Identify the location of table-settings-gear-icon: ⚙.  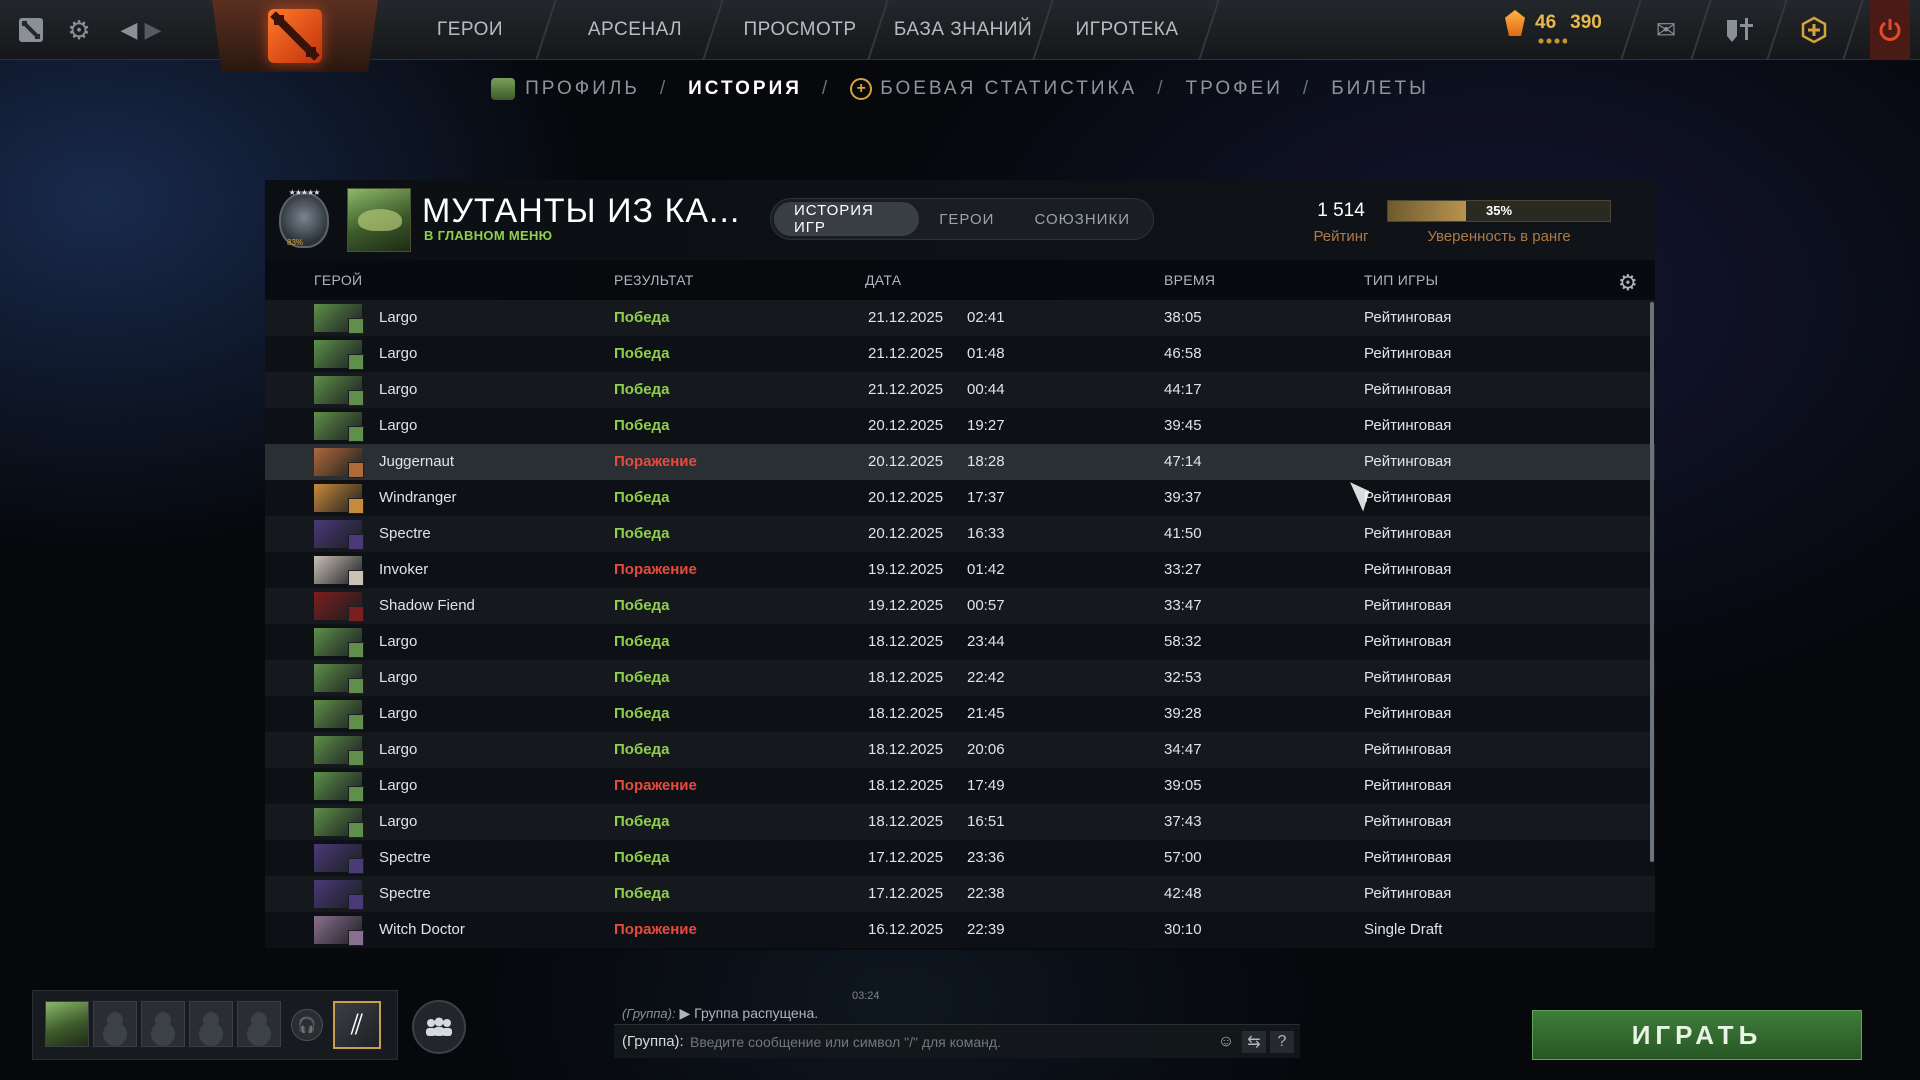
(1628, 283).